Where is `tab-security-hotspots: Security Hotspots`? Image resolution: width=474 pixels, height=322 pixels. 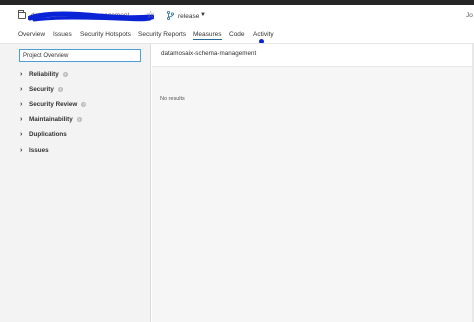
tab-security-hotspots: Security Hotspots is located at coordinates (105, 34).